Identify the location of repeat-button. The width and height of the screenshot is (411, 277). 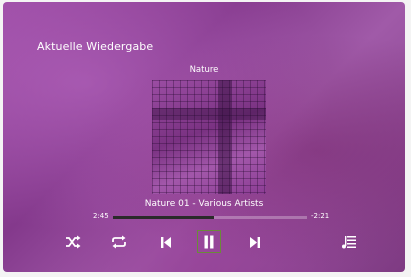
(119, 242).